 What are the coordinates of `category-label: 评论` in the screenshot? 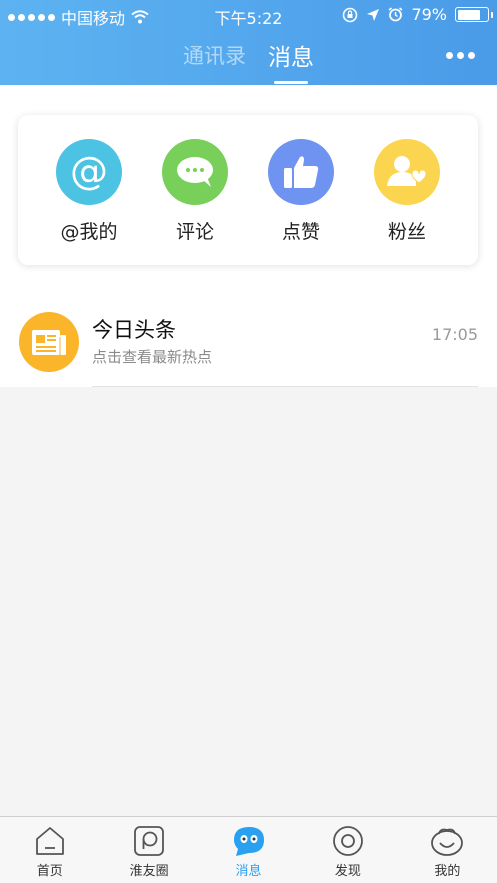 It's located at (194, 232).